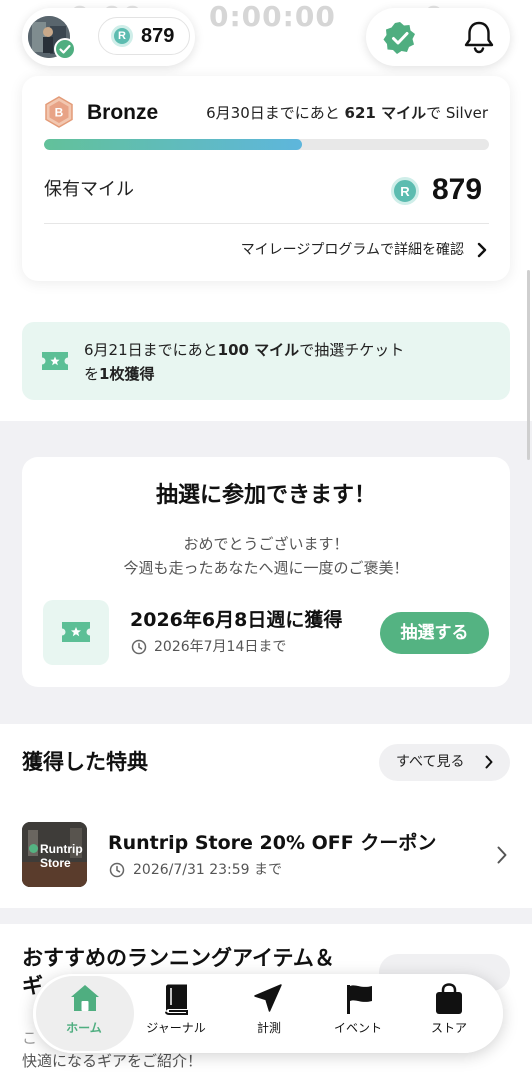 This screenshot has height=1080, width=532. I want to click on recommended-subtitle: 快適になるギアをご紹介！, so click(112, 1061).